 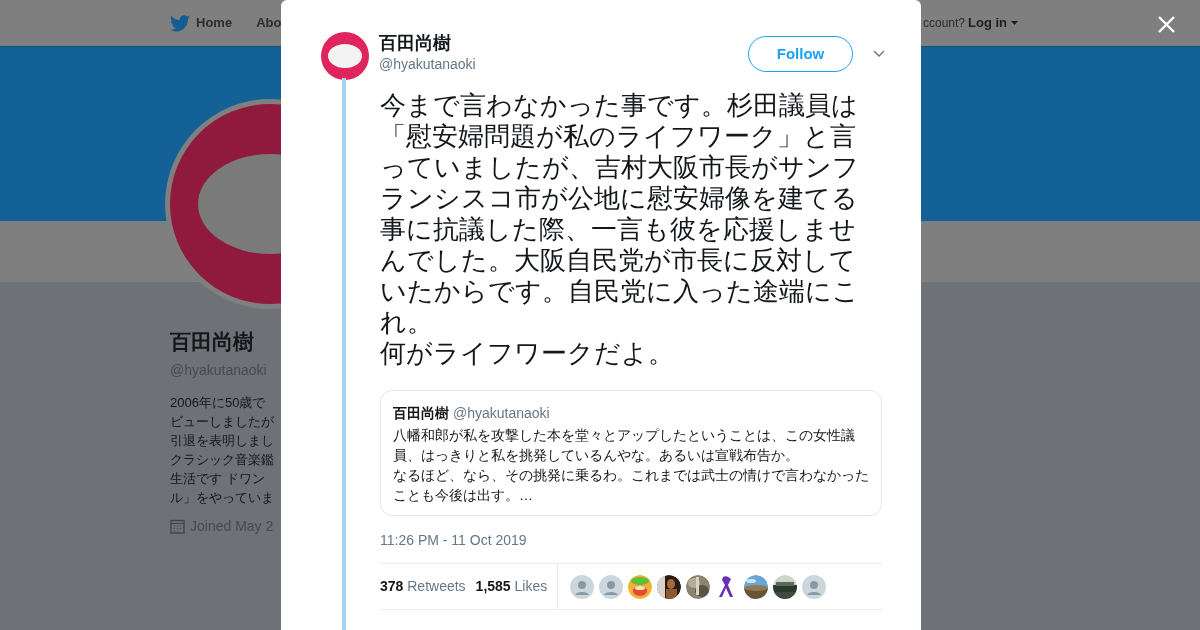 What do you see at coordinates (527, 353) in the screenshot?
I see `tweet-text: 何がライフワークだよ。` at bounding box center [527, 353].